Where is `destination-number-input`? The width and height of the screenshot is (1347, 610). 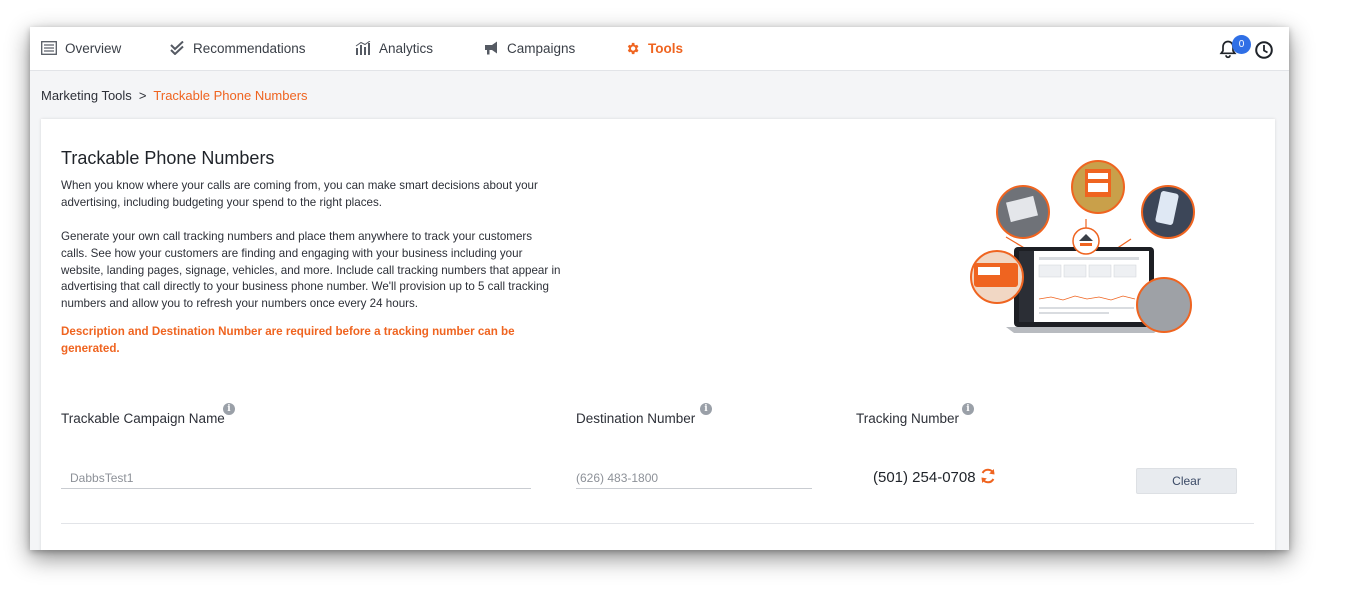 destination-number-input is located at coordinates (694, 478).